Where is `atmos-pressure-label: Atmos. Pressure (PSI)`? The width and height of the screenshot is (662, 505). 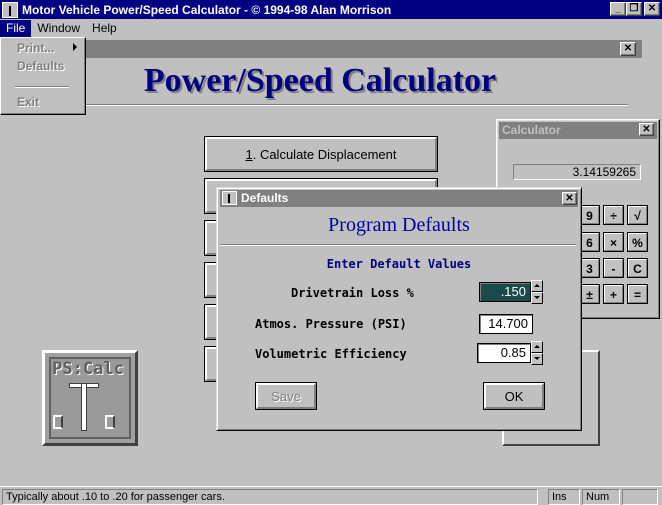 atmos-pressure-label: Atmos. Pressure (PSI) is located at coordinates (331, 324).